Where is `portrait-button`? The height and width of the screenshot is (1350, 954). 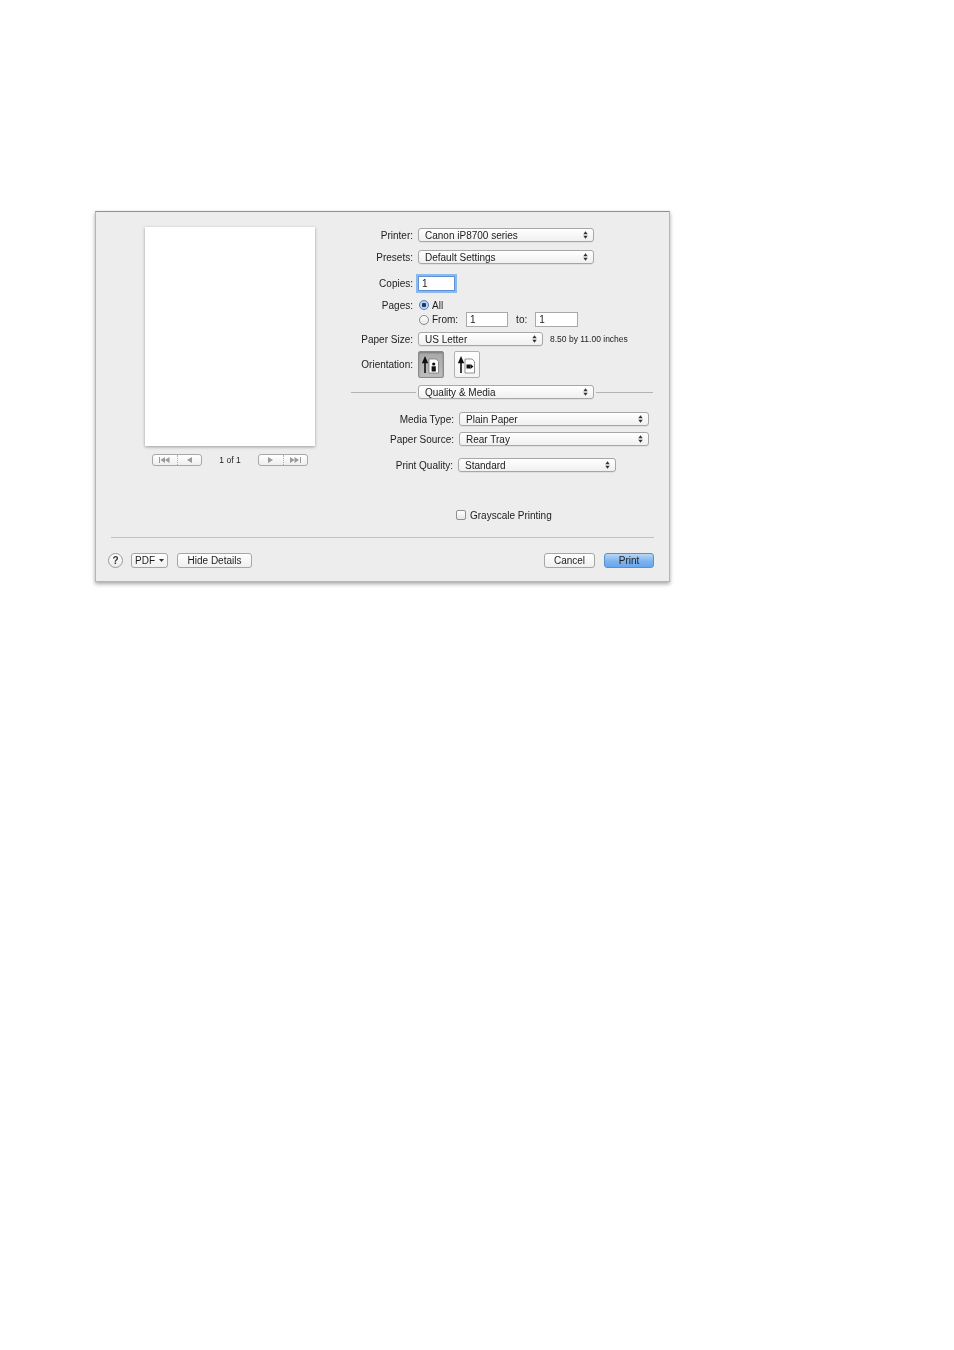
portrait-button is located at coordinates (431, 364).